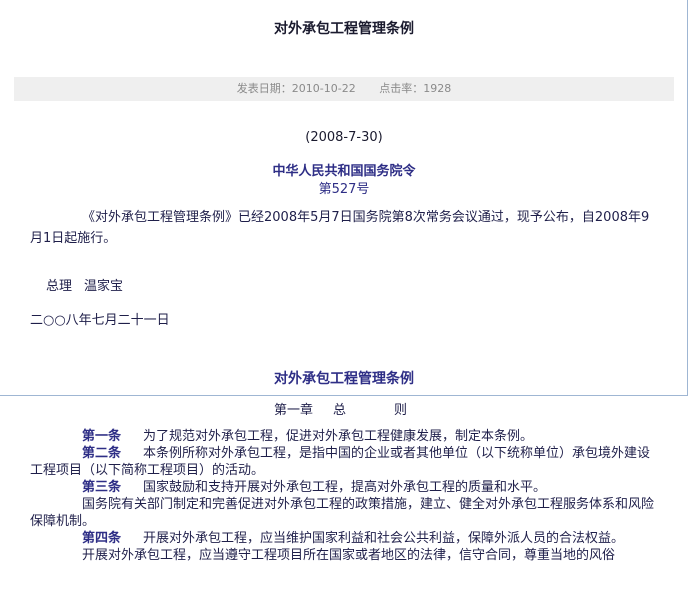 This screenshot has height=592, width=692. What do you see at coordinates (104, 286) in the screenshot?
I see `premier-name: 温家宝` at bounding box center [104, 286].